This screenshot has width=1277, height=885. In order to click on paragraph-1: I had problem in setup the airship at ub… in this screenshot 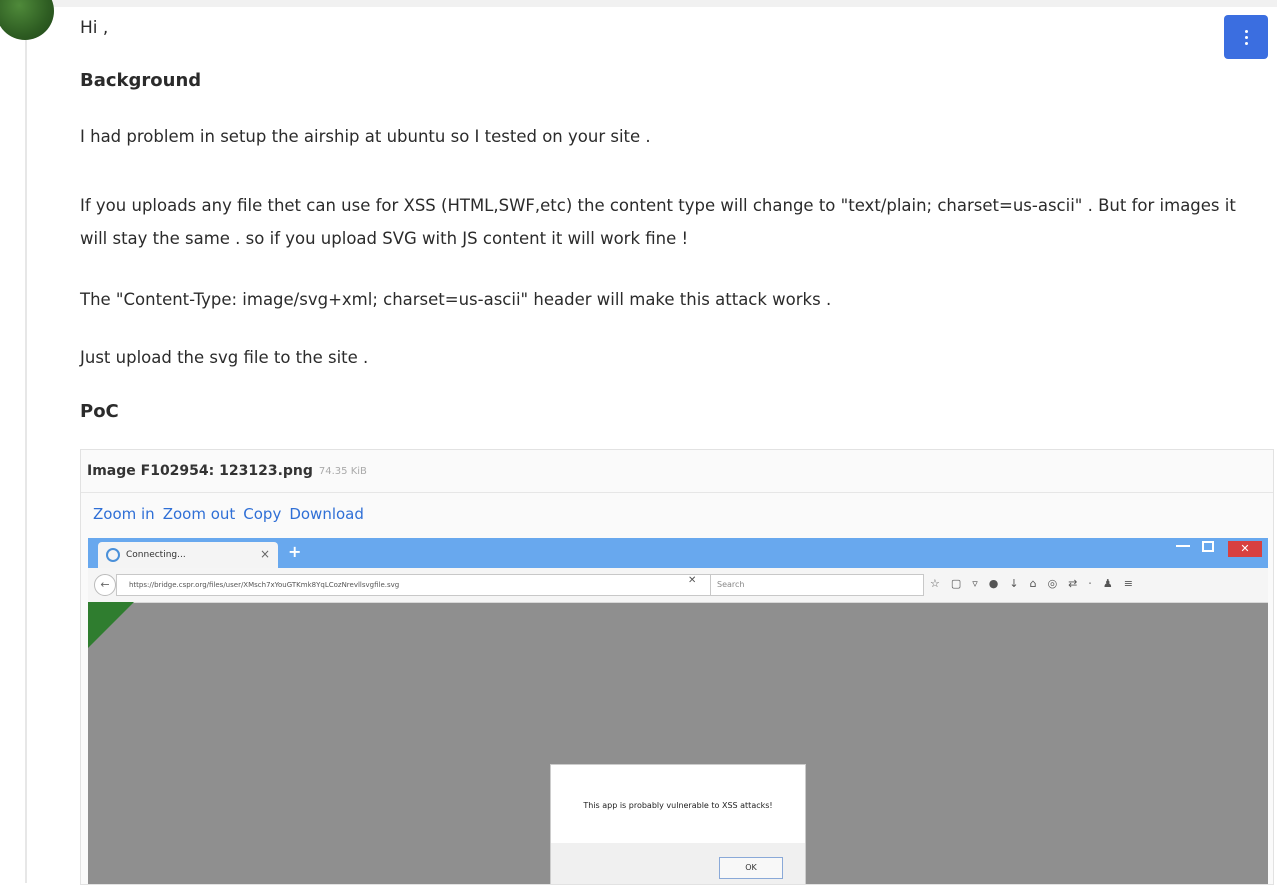, I will do `click(365, 136)`.